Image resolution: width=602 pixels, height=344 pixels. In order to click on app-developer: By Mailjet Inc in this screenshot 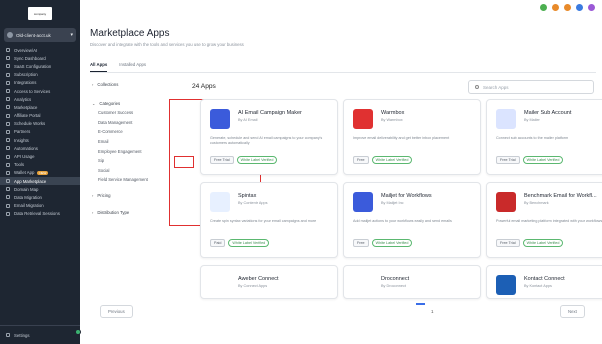, I will do `click(392, 203)`.